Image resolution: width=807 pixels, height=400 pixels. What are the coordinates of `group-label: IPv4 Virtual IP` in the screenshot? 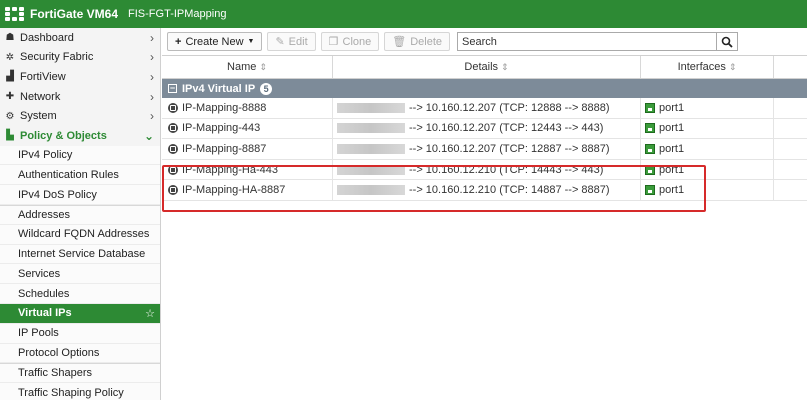 It's located at (219, 88).